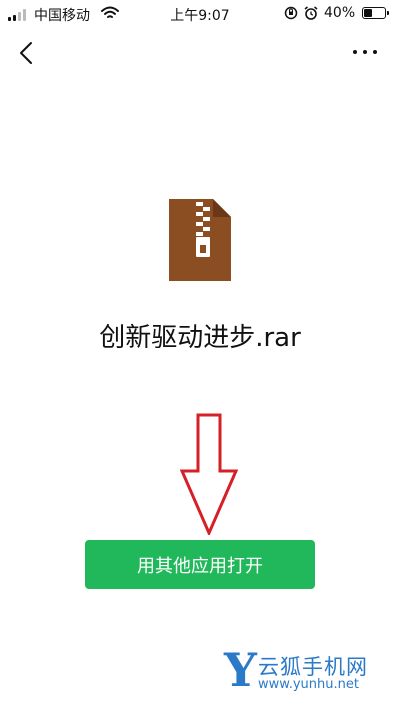  What do you see at coordinates (200, 240) in the screenshot?
I see `archive-file-icon` at bounding box center [200, 240].